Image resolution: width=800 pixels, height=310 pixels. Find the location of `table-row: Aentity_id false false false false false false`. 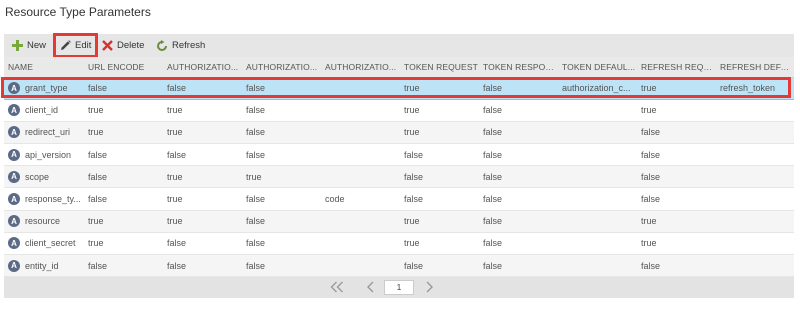

table-row: Aentity_id false false false false false false is located at coordinates (399, 266).